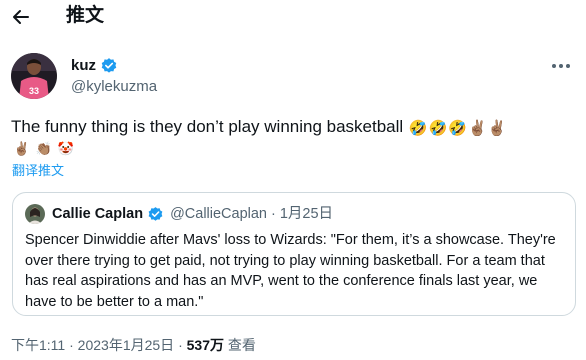 The width and height of the screenshot is (586, 360). I want to click on back-button, so click(21, 17).